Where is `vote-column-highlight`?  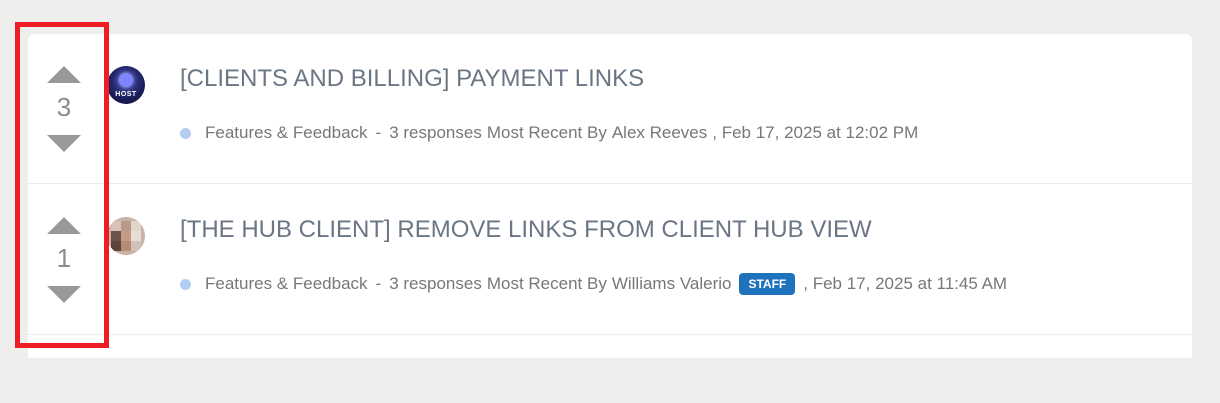
vote-column-highlight is located at coordinates (62, 185).